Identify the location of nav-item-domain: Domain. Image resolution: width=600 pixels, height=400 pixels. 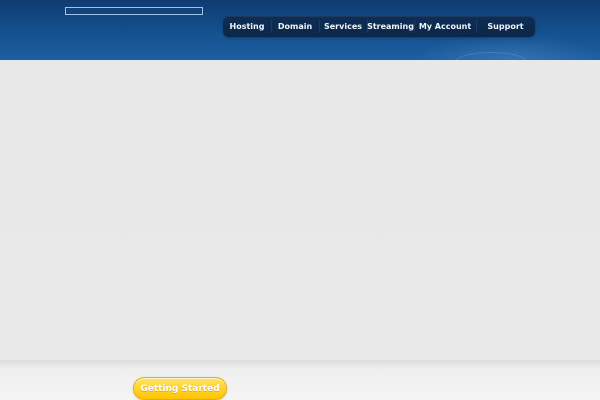
(295, 26).